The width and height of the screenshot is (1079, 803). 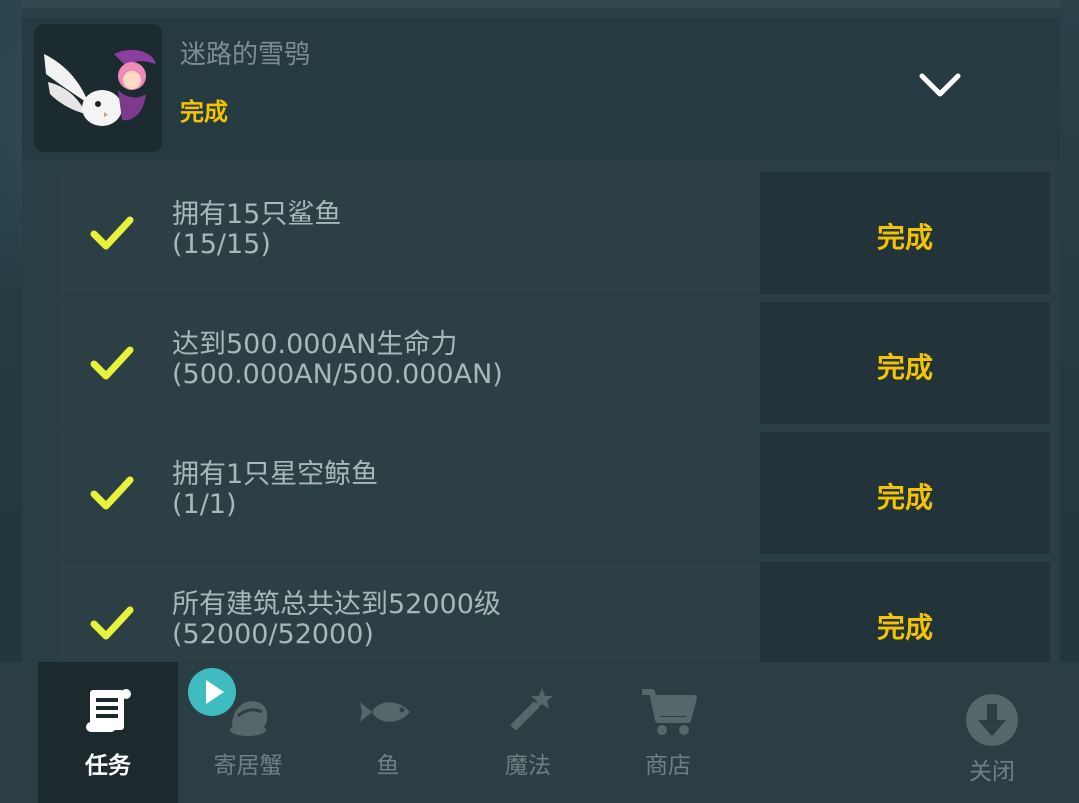 I want to click on task-name: 所有建筑总共达到52000级, so click(x=336, y=604).